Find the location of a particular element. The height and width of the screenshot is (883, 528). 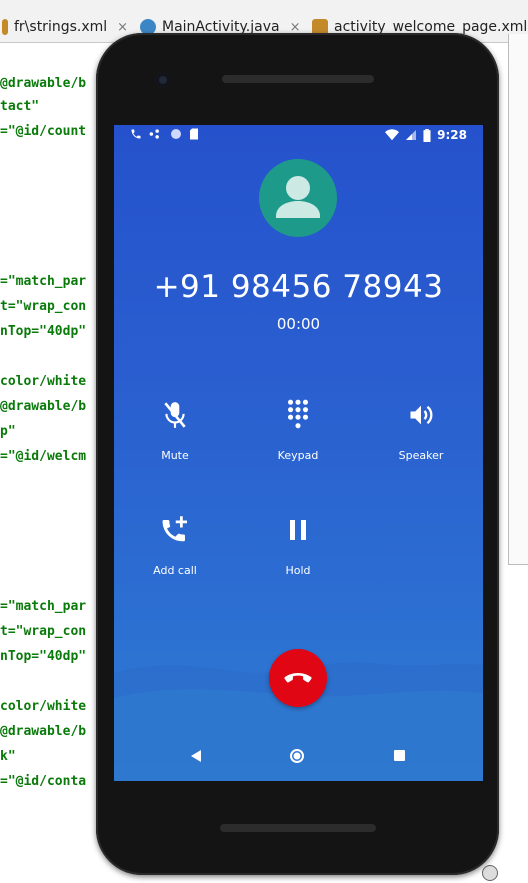

front-camera-icon is located at coordinates (163, 80).